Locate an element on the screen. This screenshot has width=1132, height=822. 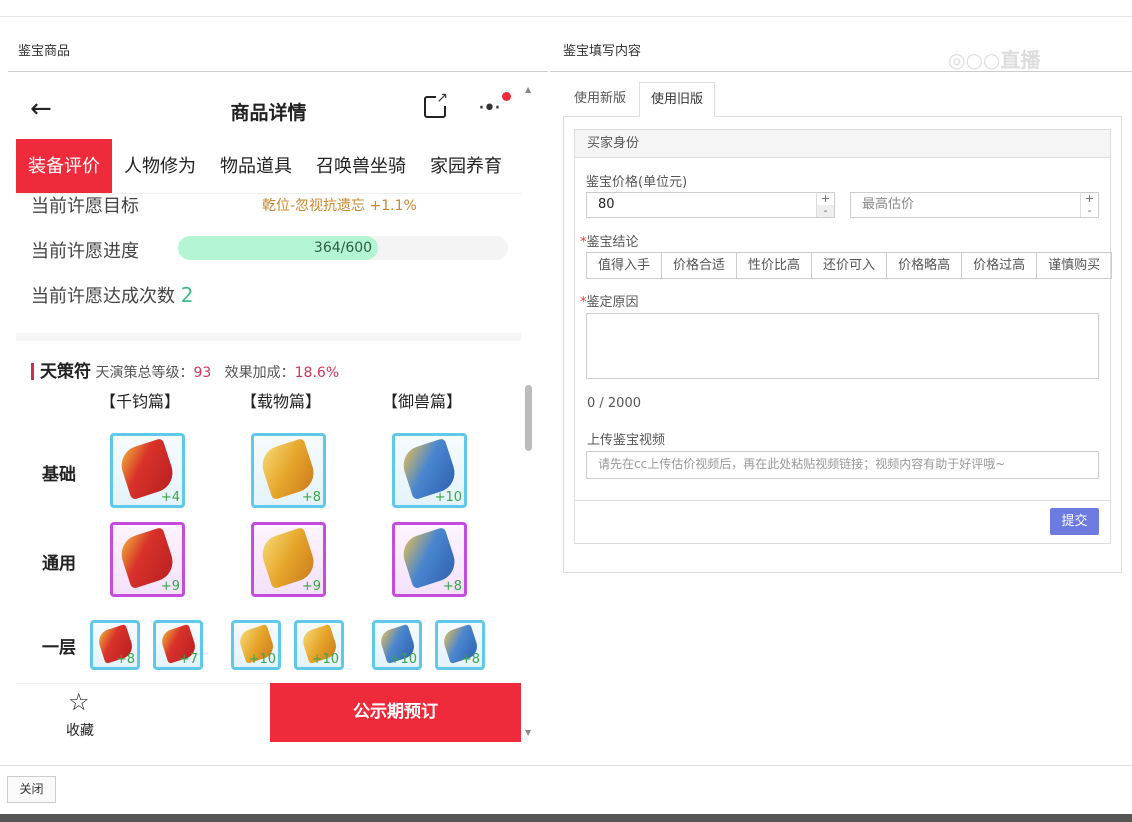
tab-2: 物品道具 is located at coordinates (256, 166).